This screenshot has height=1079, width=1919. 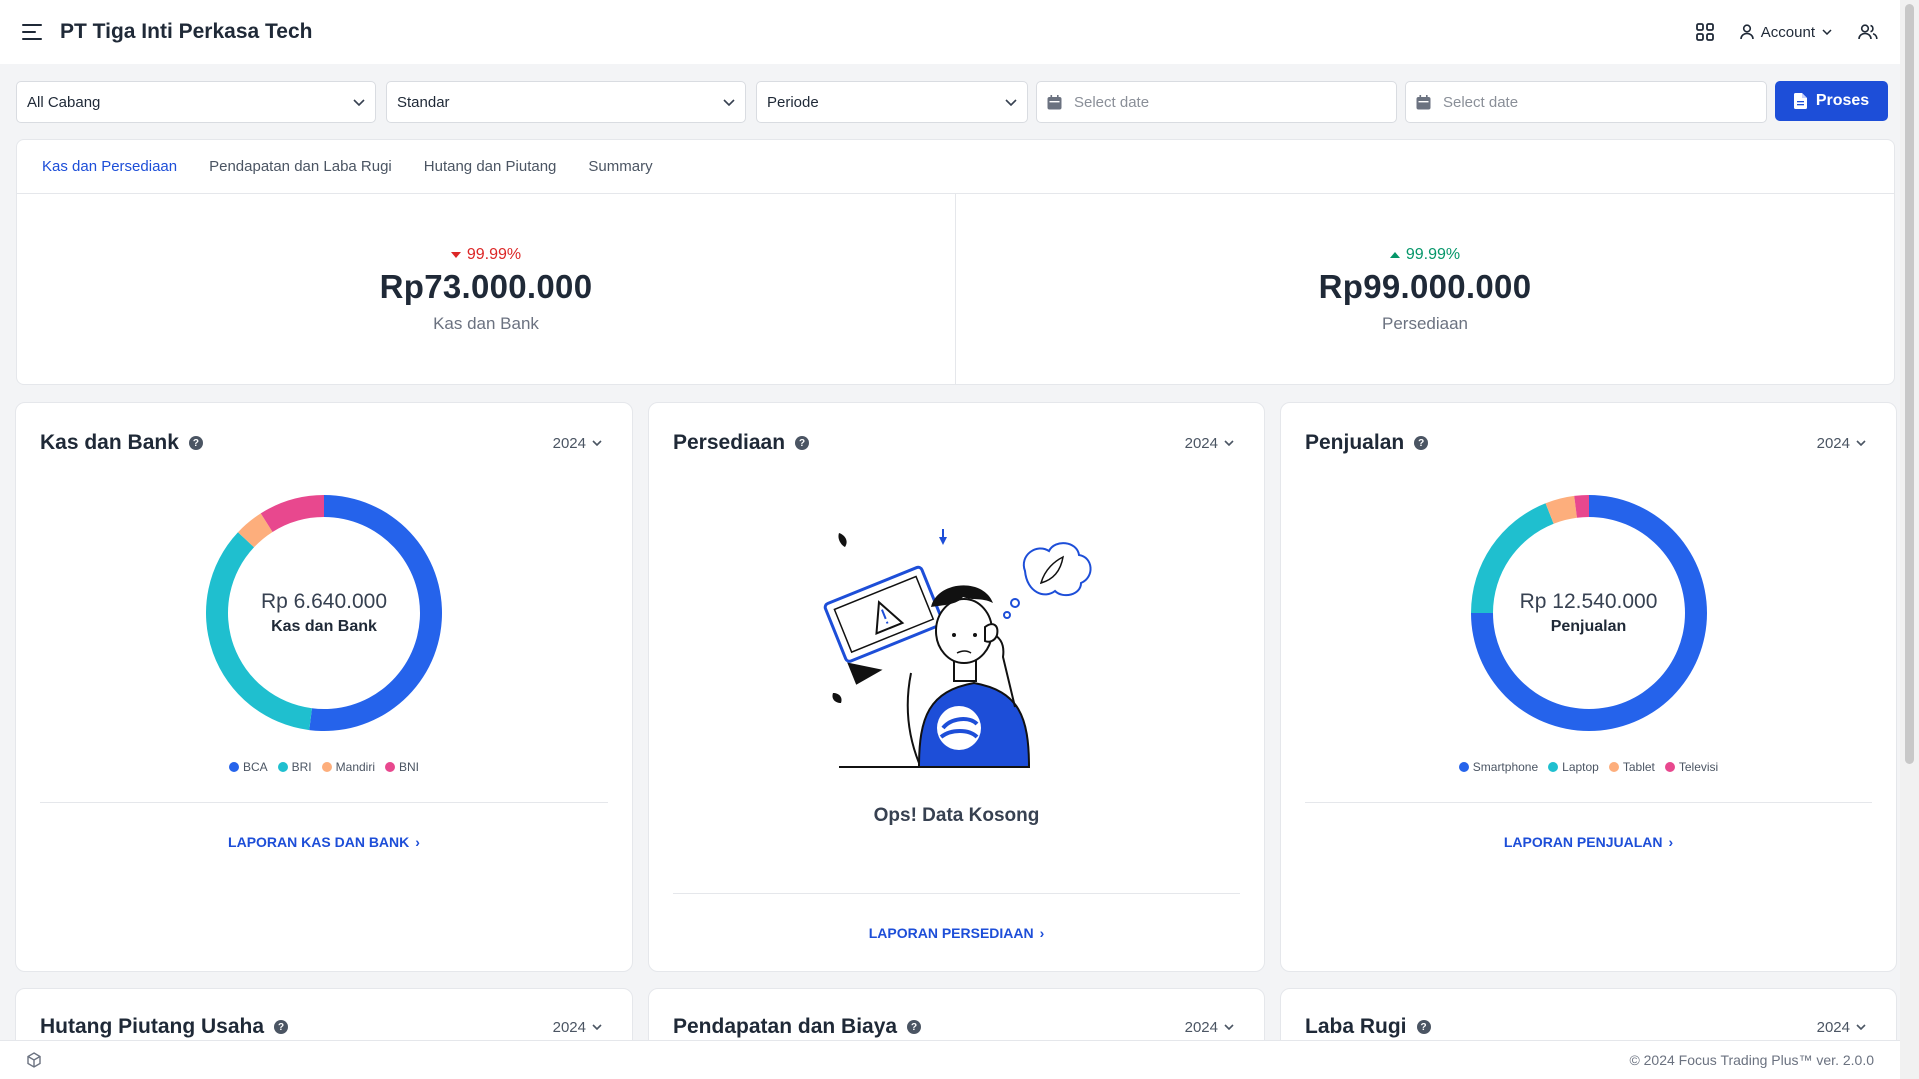 What do you see at coordinates (956, 815) in the screenshot?
I see `empty-state-text: Ops! Data Kosong` at bounding box center [956, 815].